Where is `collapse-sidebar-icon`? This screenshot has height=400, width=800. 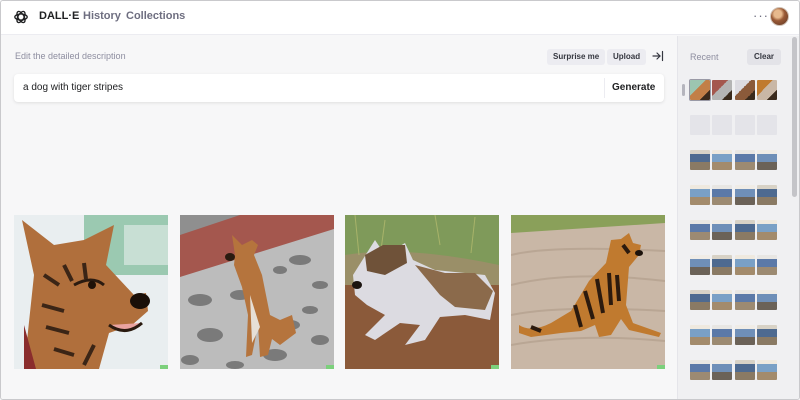 collapse-sidebar-icon is located at coordinates (658, 56).